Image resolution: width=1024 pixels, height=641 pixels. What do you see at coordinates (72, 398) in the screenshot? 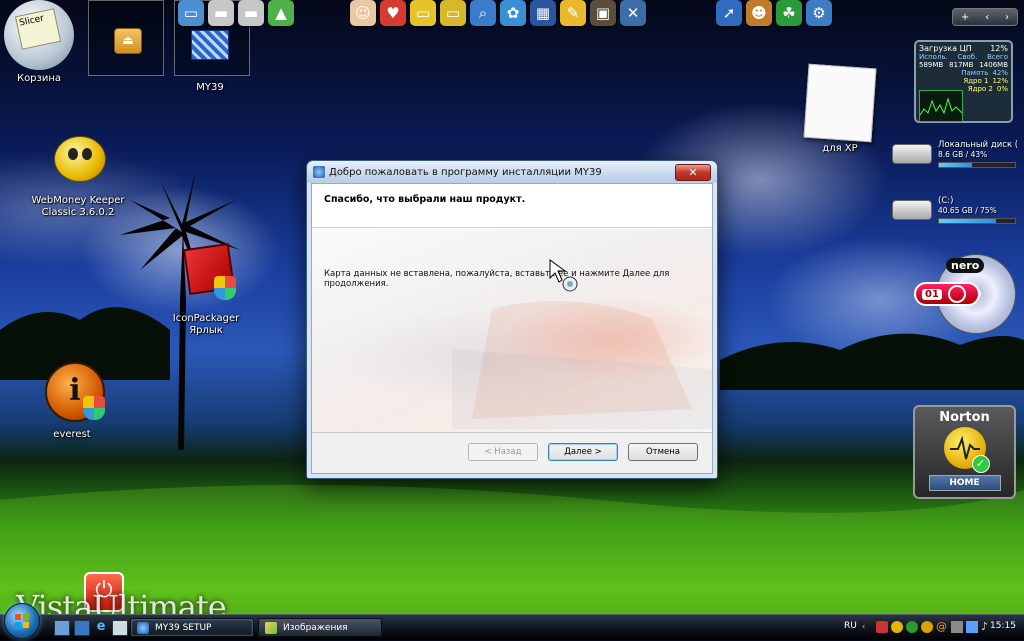
I see `desktop-icon-everest: i everest` at bounding box center [72, 398].